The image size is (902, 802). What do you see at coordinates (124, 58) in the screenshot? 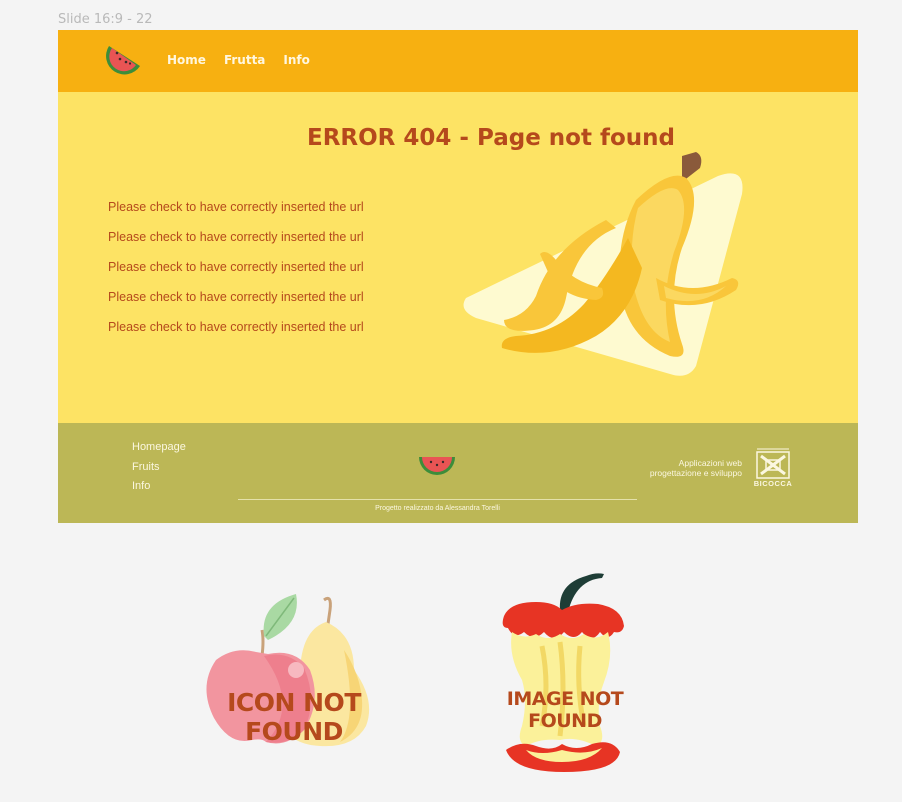
I see `watermelon-logo-icon` at bounding box center [124, 58].